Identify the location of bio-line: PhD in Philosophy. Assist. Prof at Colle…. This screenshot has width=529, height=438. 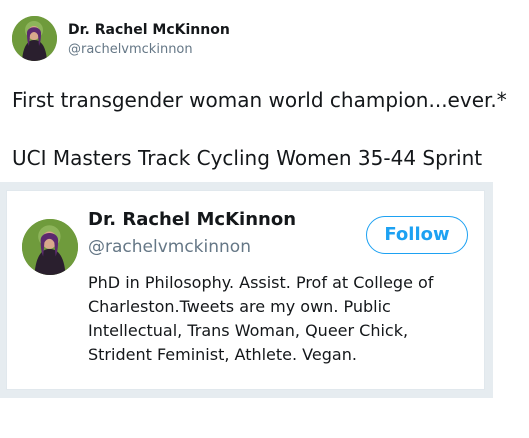
(261, 282).